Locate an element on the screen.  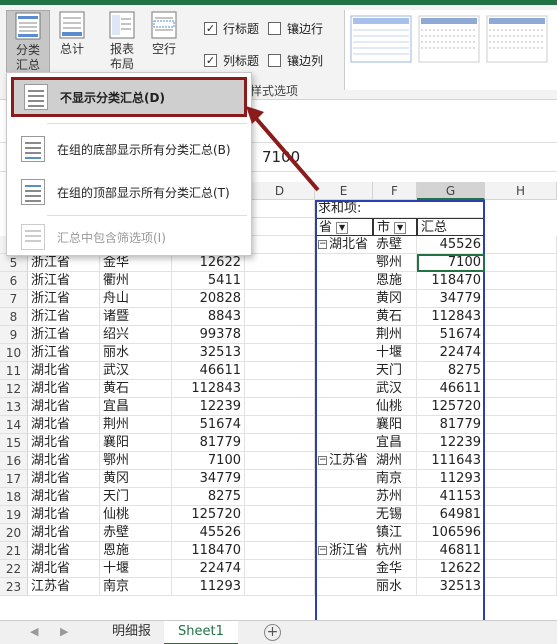
sheet-tab-detail: 明细报 is located at coordinates (131, 632).